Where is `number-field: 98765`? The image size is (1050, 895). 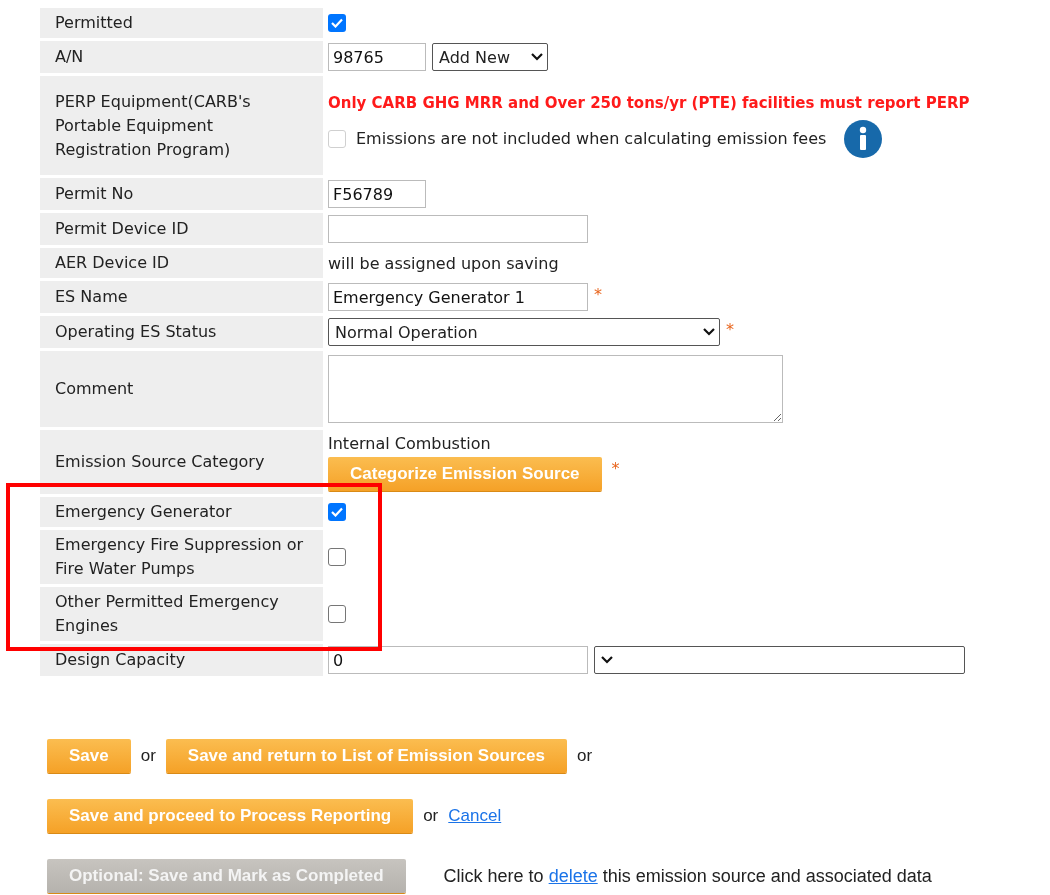
number-field: 98765 is located at coordinates (377, 57).